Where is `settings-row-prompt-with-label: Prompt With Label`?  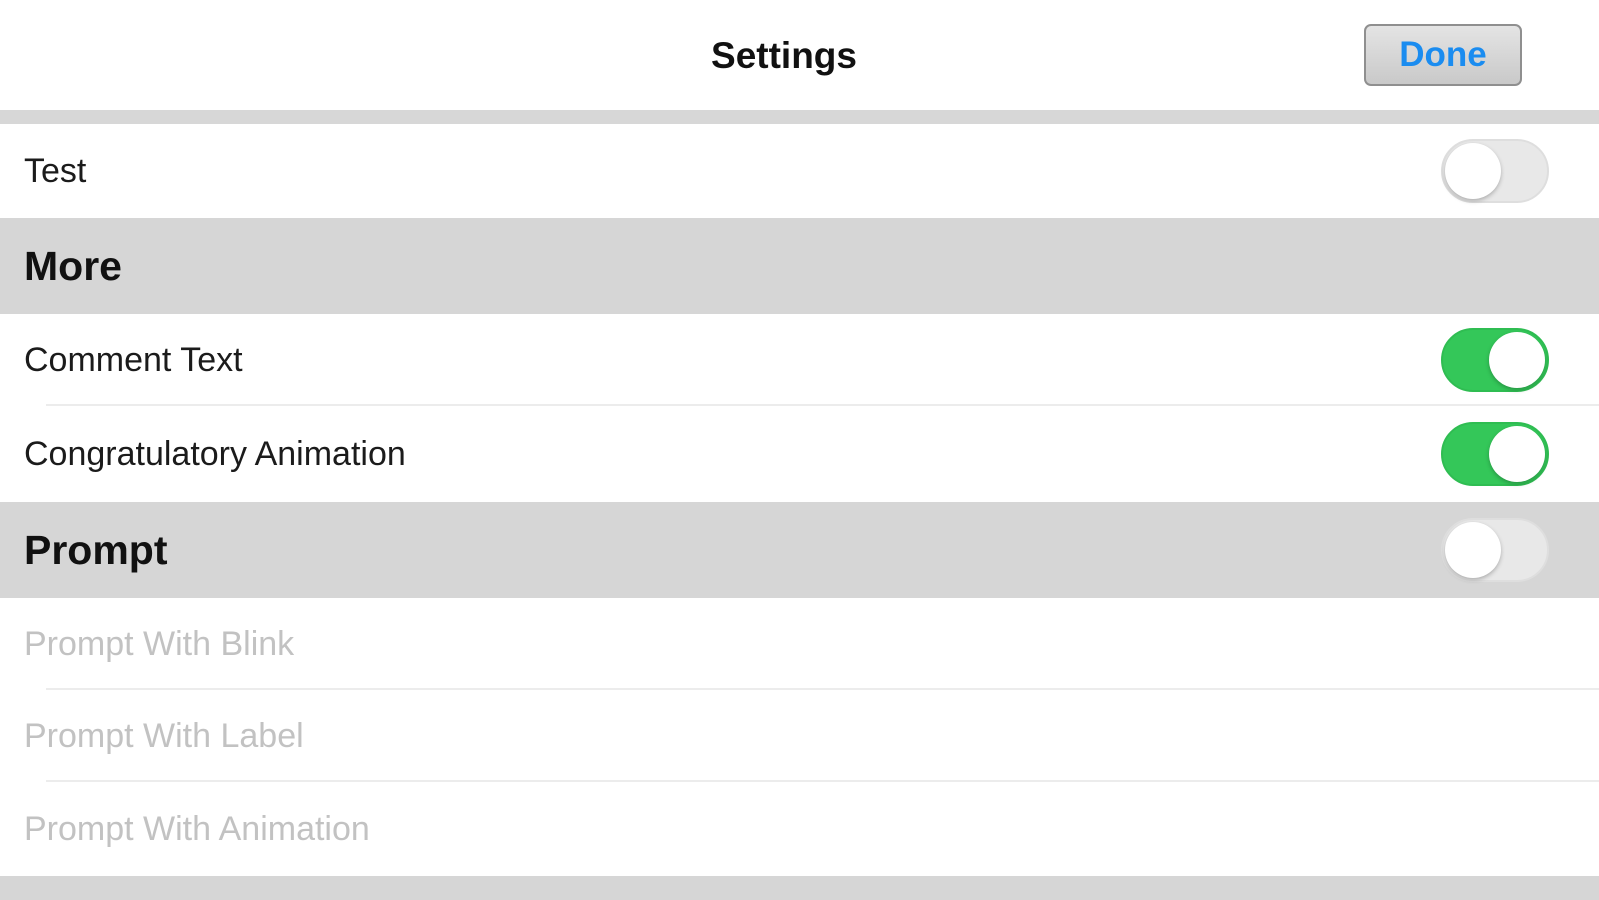 settings-row-prompt-with-label: Prompt With Label is located at coordinates (799, 736).